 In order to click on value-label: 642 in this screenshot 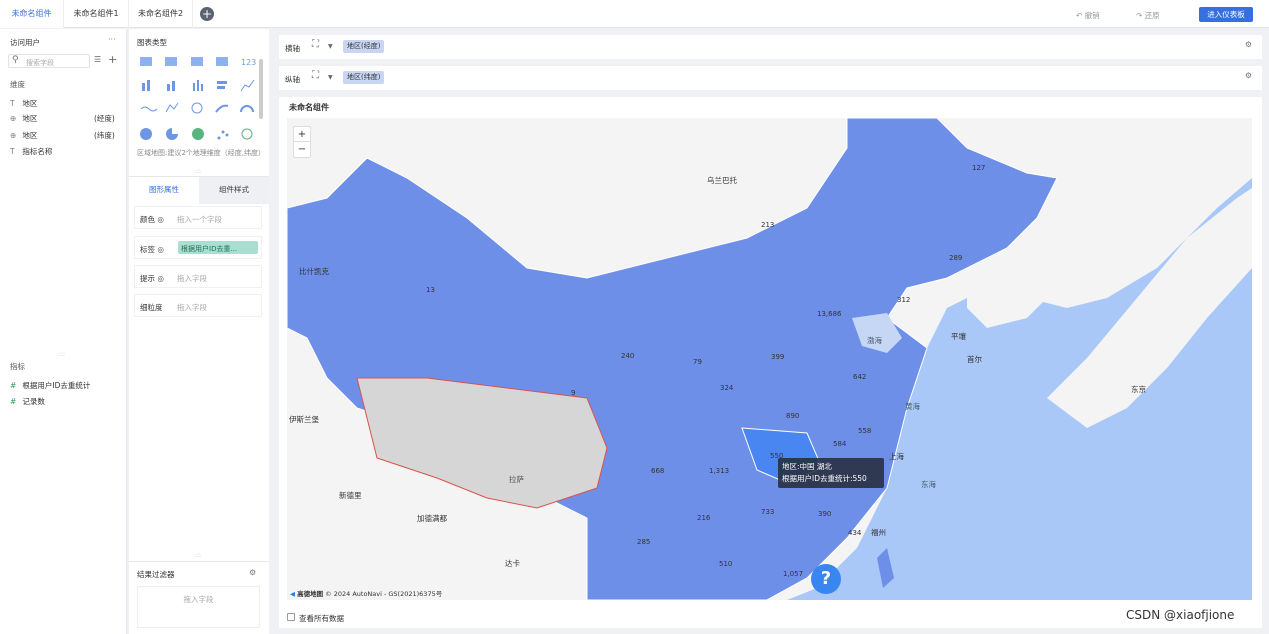, I will do `click(860, 377)`.